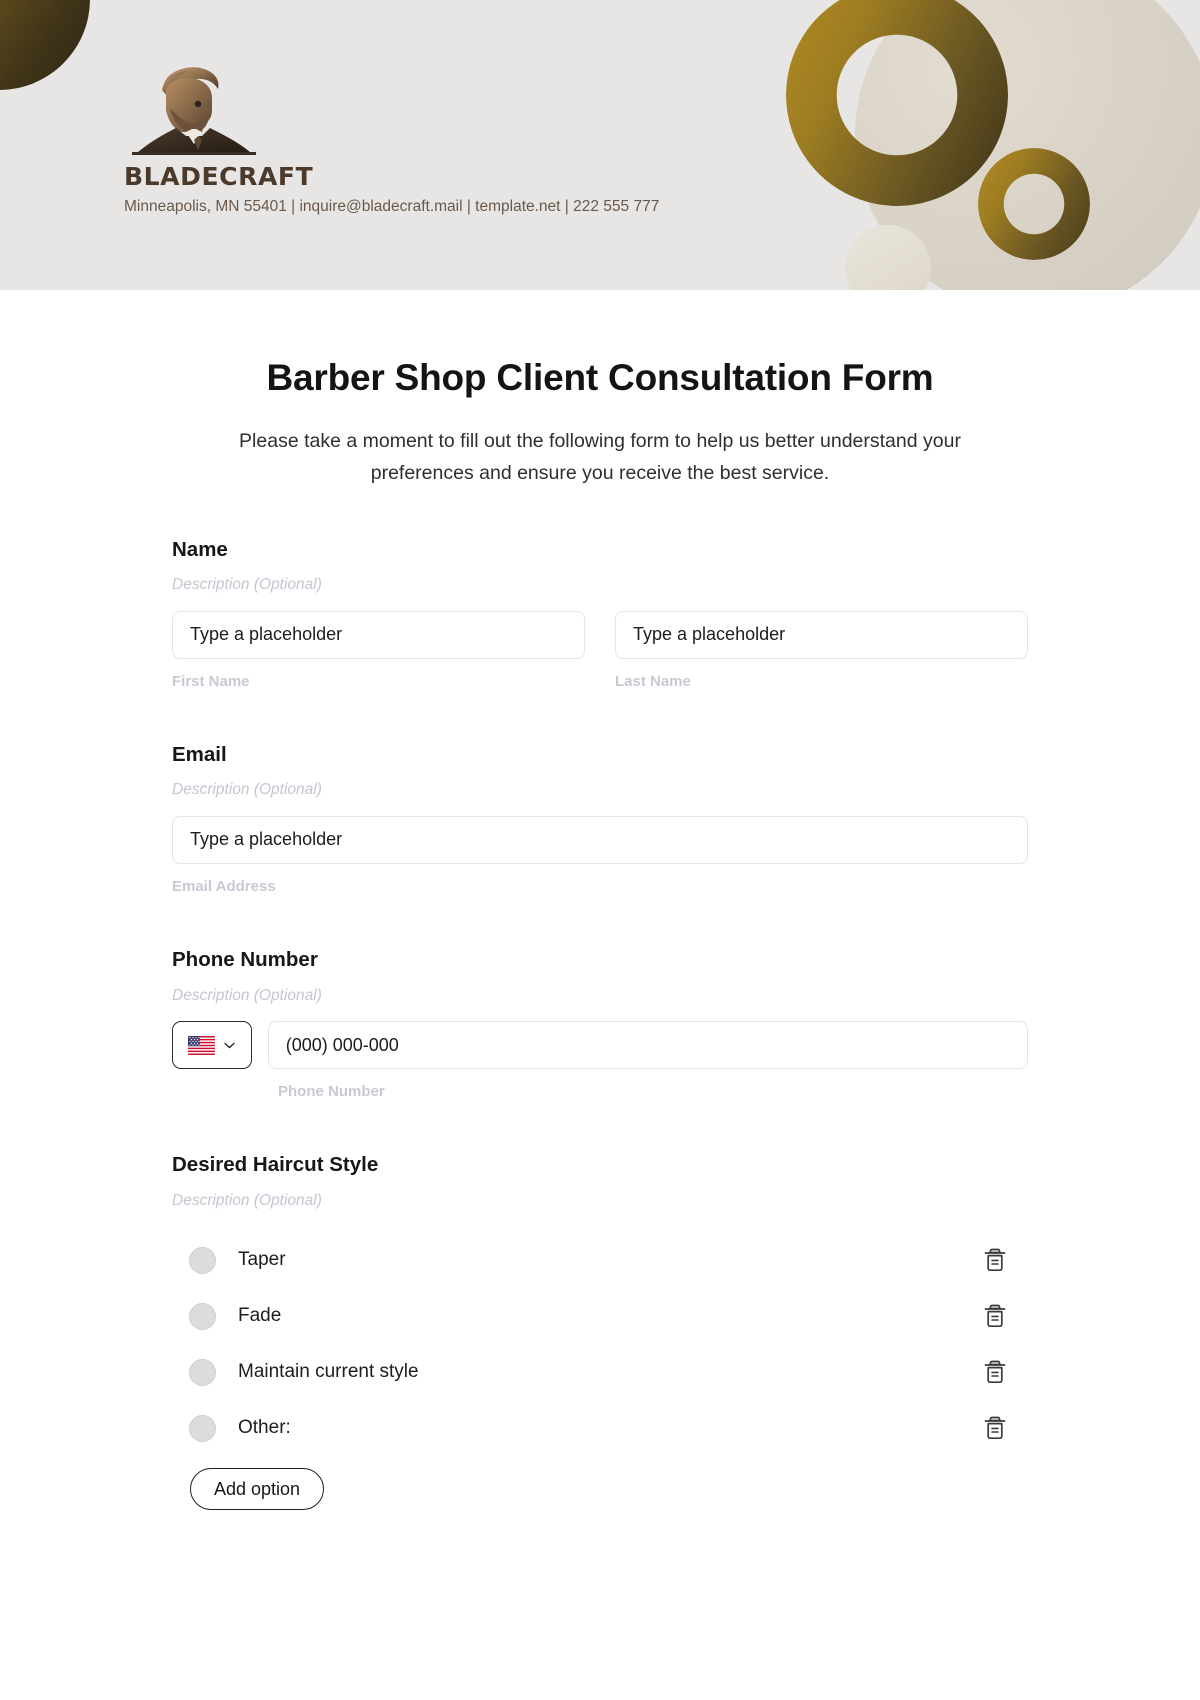 The width and height of the screenshot is (1200, 1700). I want to click on country-code-select, so click(212, 1045).